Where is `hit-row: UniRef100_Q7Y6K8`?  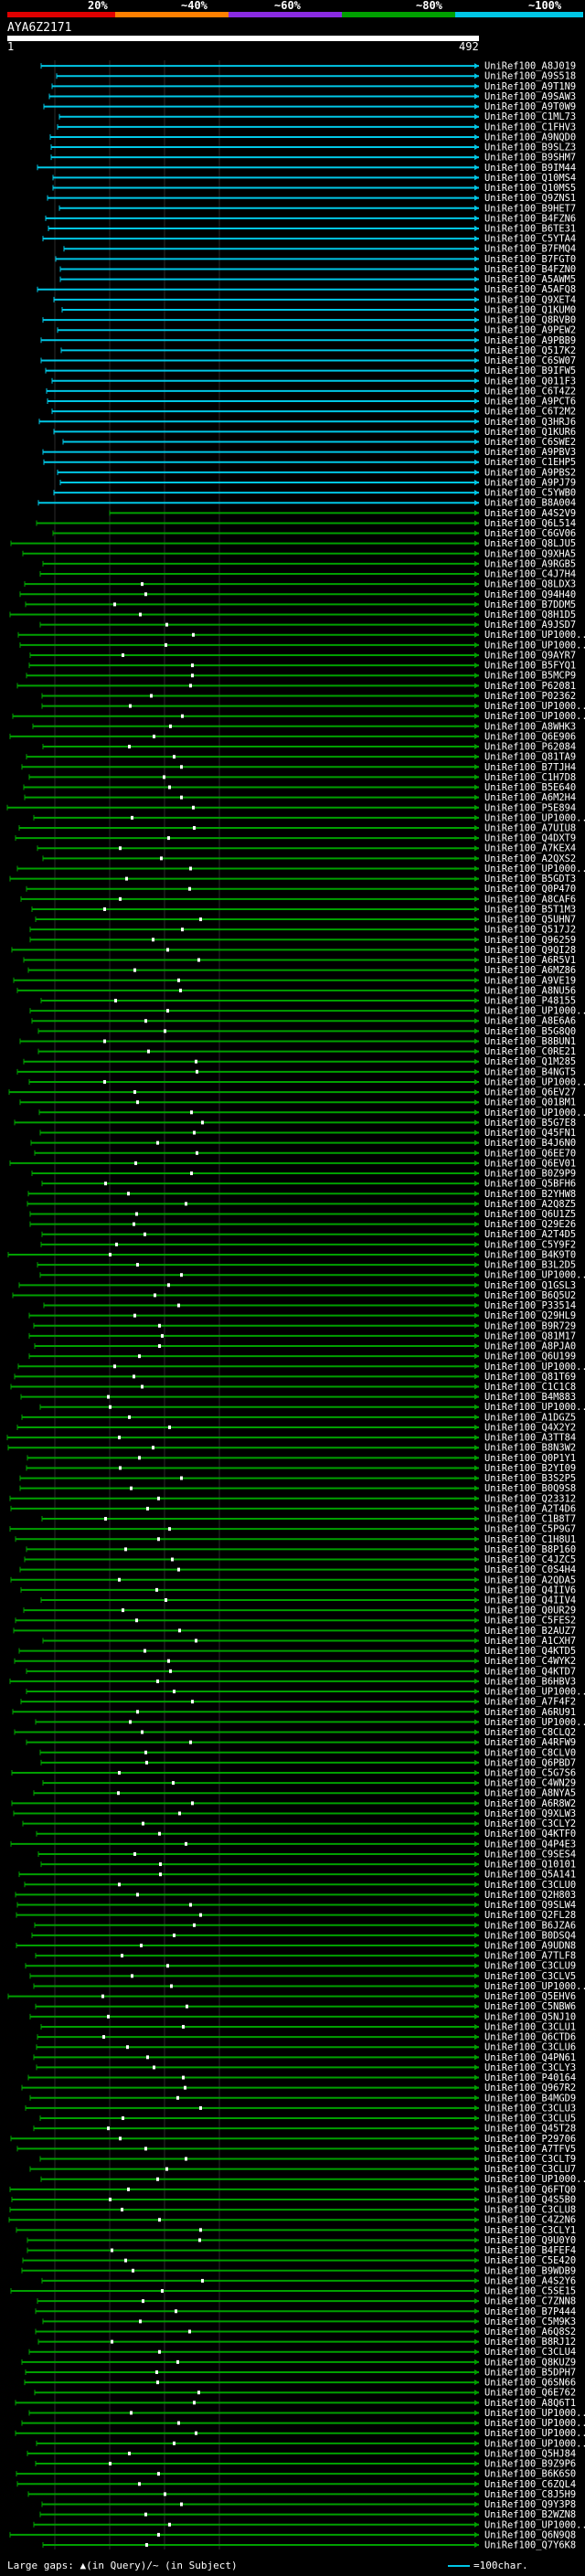
hit-row: UniRef100_Q7Y6K8 is located at coordinates (309, 2544).